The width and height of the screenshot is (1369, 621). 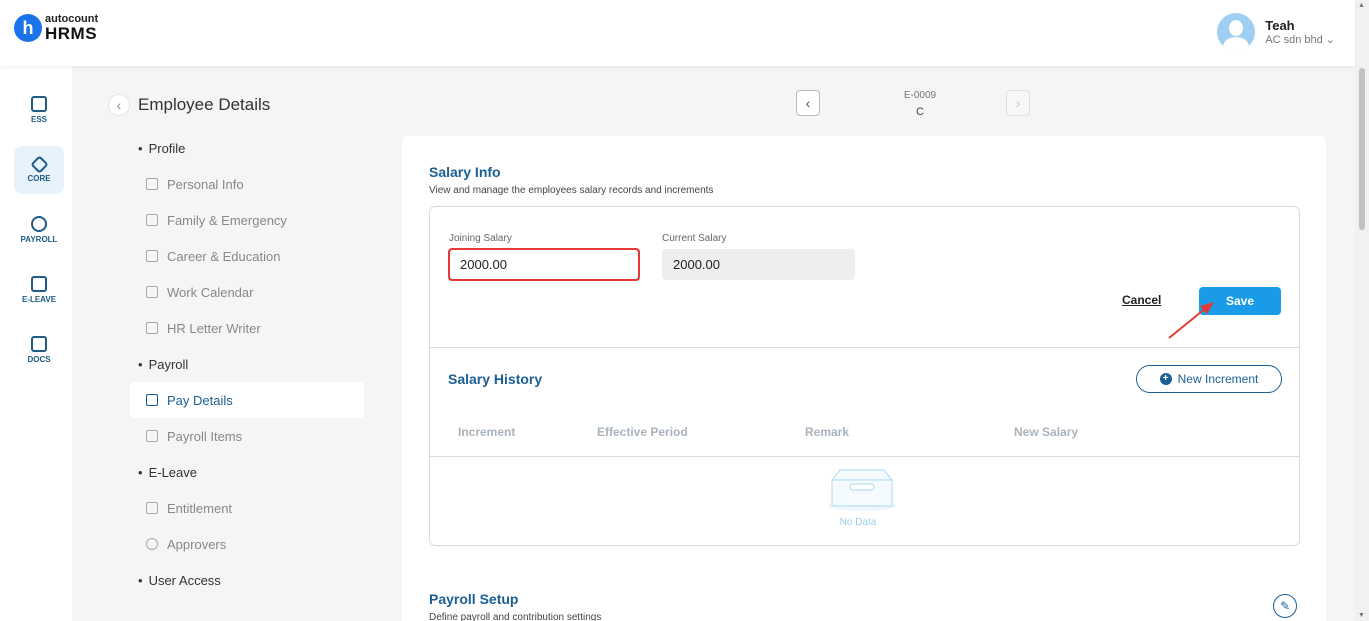 I want to click on cancel-button: Cancel, so click(x=1141, y=300).